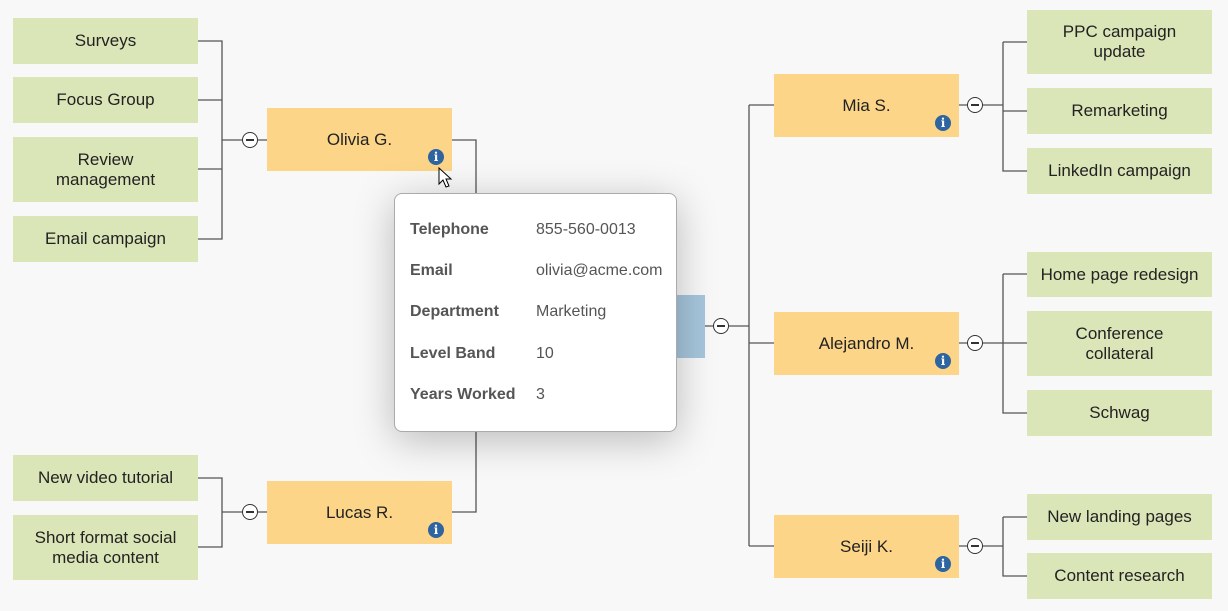 The width and height of the screenshot is (1228, 611). Describe the element at coordinates (599, 270) in the screenshot. I see `field-value: olivia@acme.com` at that location.